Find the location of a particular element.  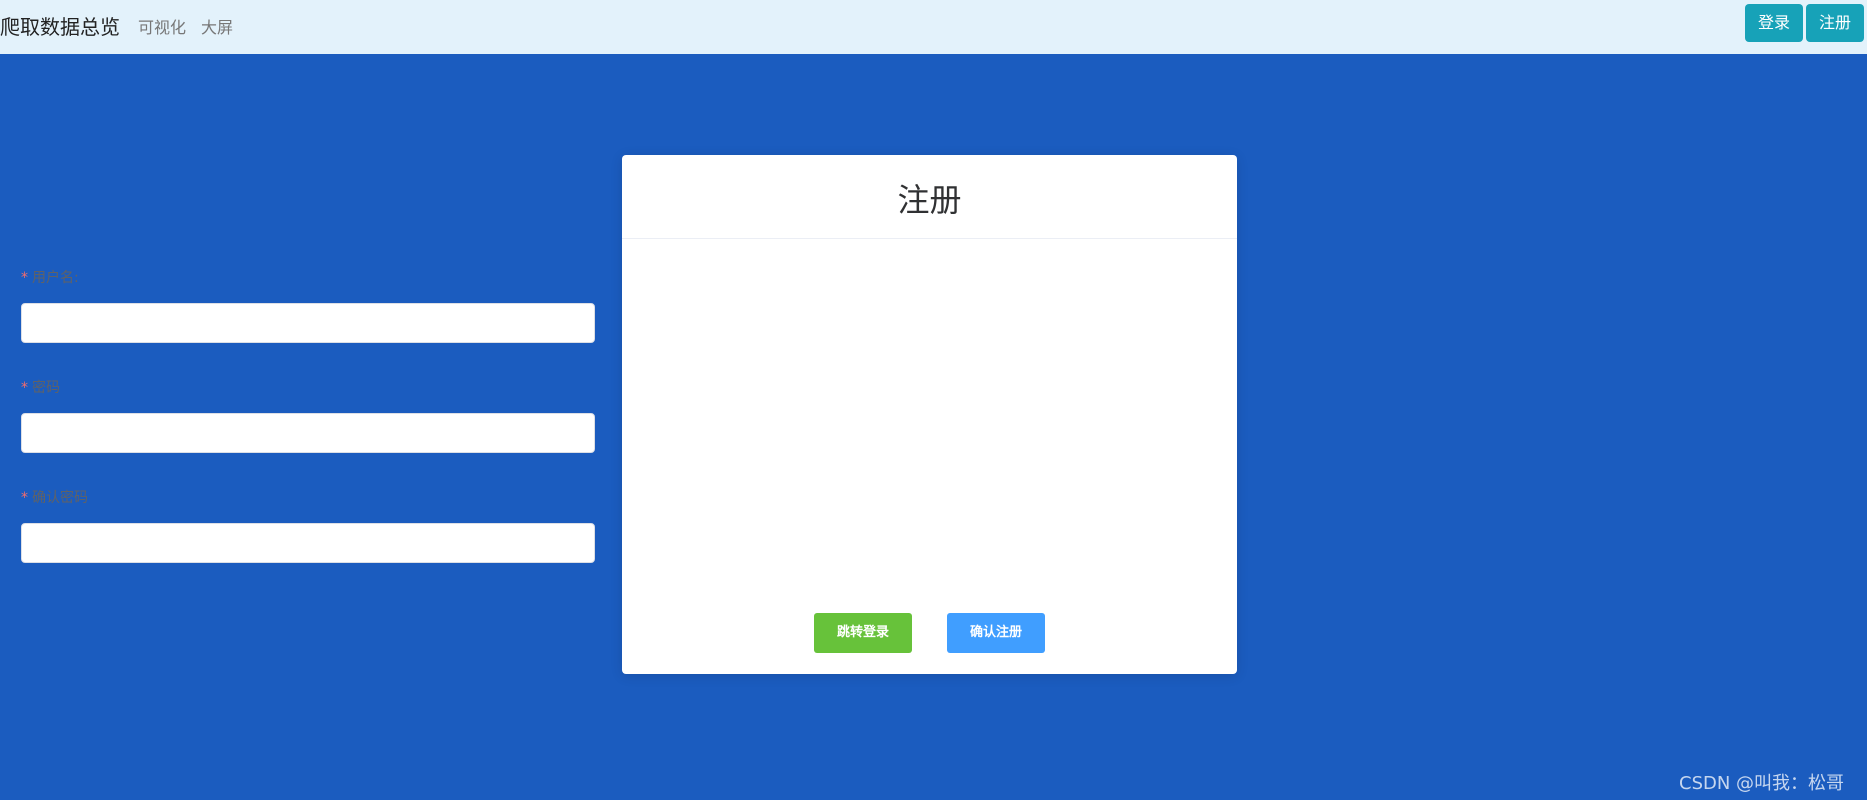

username-form-item: * 用户名: is located at coordinates (308, 305).